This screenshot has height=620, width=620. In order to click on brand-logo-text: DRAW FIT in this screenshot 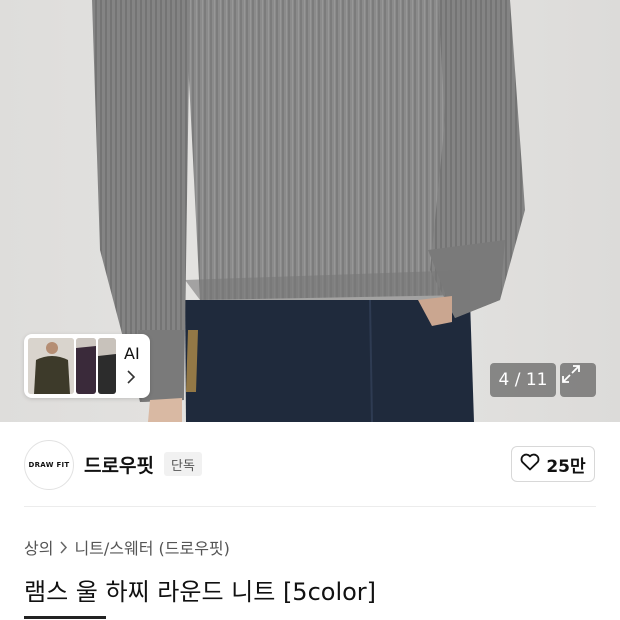, I will do `click(49, 465)`.